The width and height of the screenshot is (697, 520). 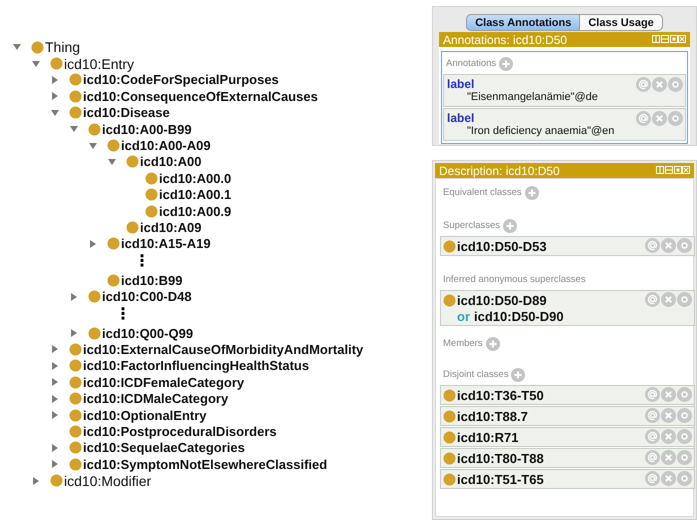 What do you see at coordinates (223, 349) in the screenshot?
I see `class-label: icd10:ExternalCauseOfMorbidityAndMortality` at bounding box center [223, 349].